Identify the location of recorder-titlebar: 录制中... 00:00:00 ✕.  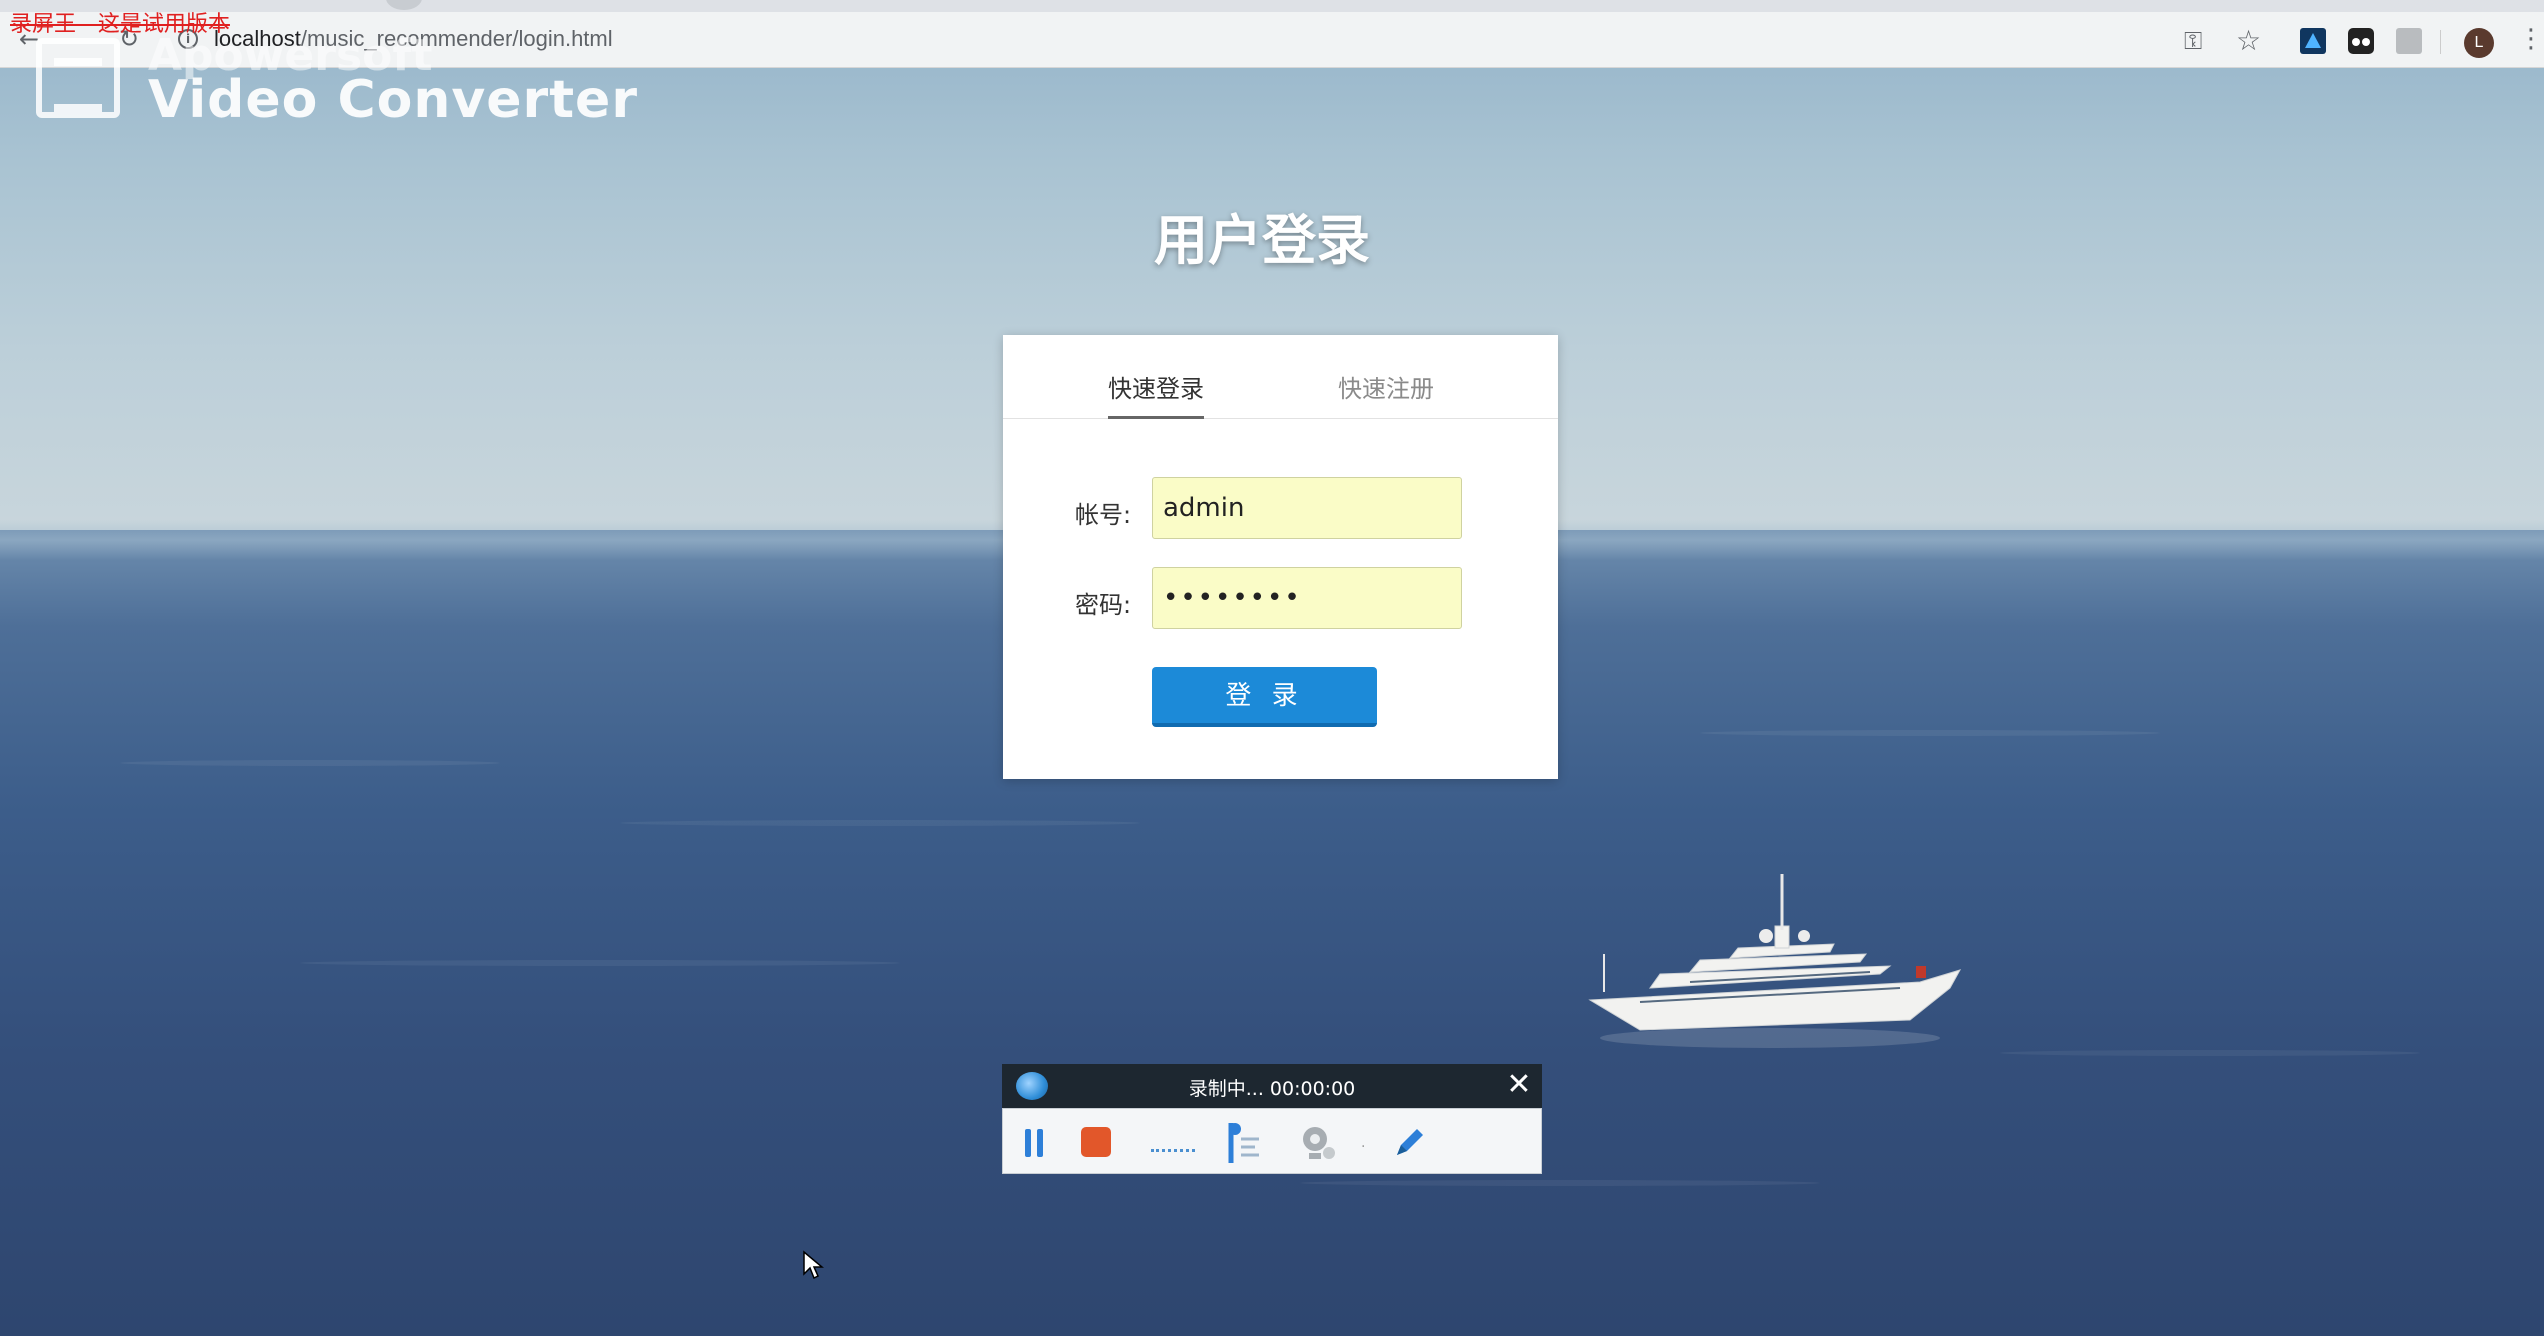
(1272, 1086).